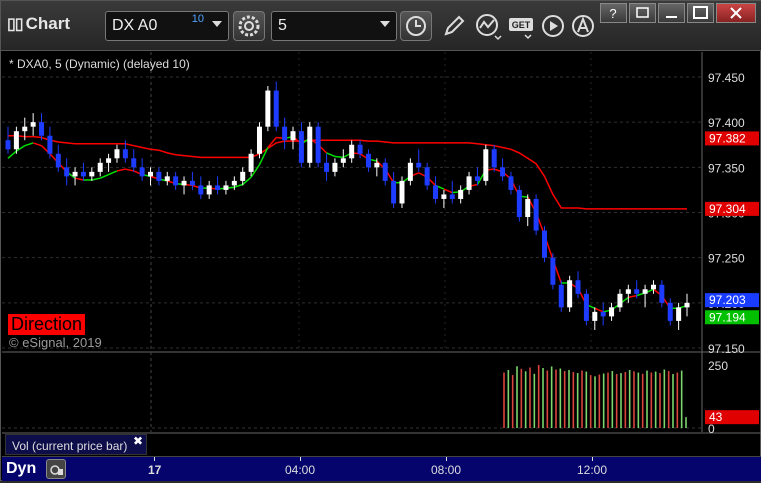 This screenshot has height=483, width=761. What do you see at coordinates (56, 469) in the screenshot?
I see `lock-icon` at bounding box center [56, 469].